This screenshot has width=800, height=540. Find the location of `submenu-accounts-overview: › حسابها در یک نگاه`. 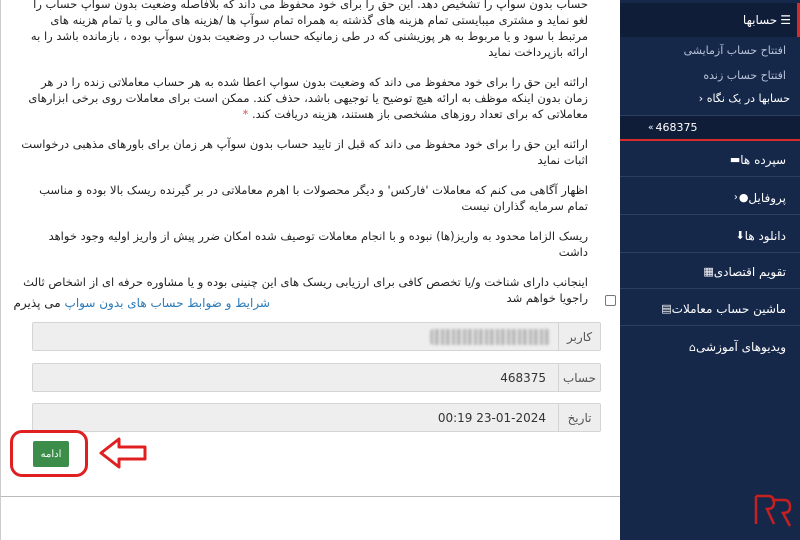

submenu-accounts-overview: › حسابها در یک نگاه is located at coordinates (710, 98).